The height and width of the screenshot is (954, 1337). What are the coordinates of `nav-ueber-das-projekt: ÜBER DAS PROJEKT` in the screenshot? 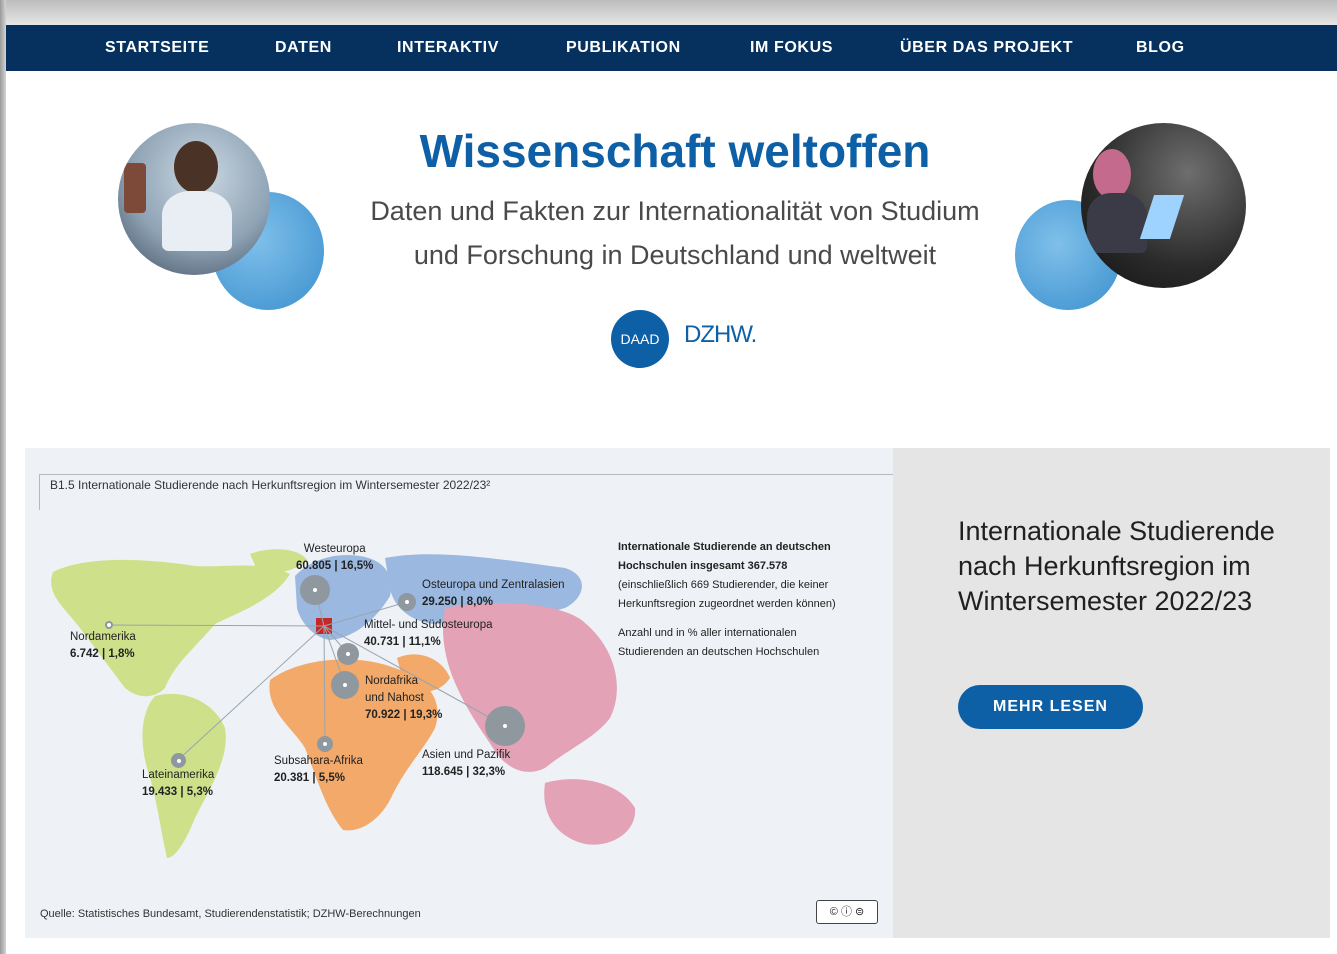 It's located at (986, 48).